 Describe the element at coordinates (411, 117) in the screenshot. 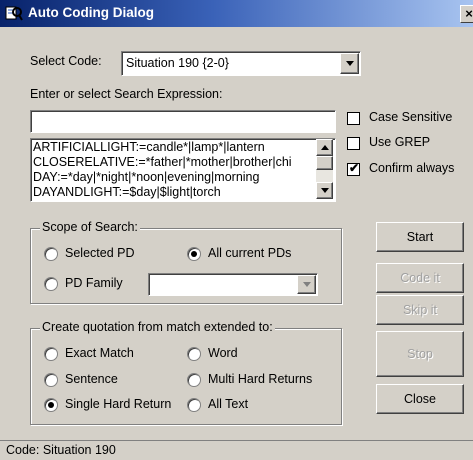

I see `case-sensitive-label: Case Sensitive` at that location.